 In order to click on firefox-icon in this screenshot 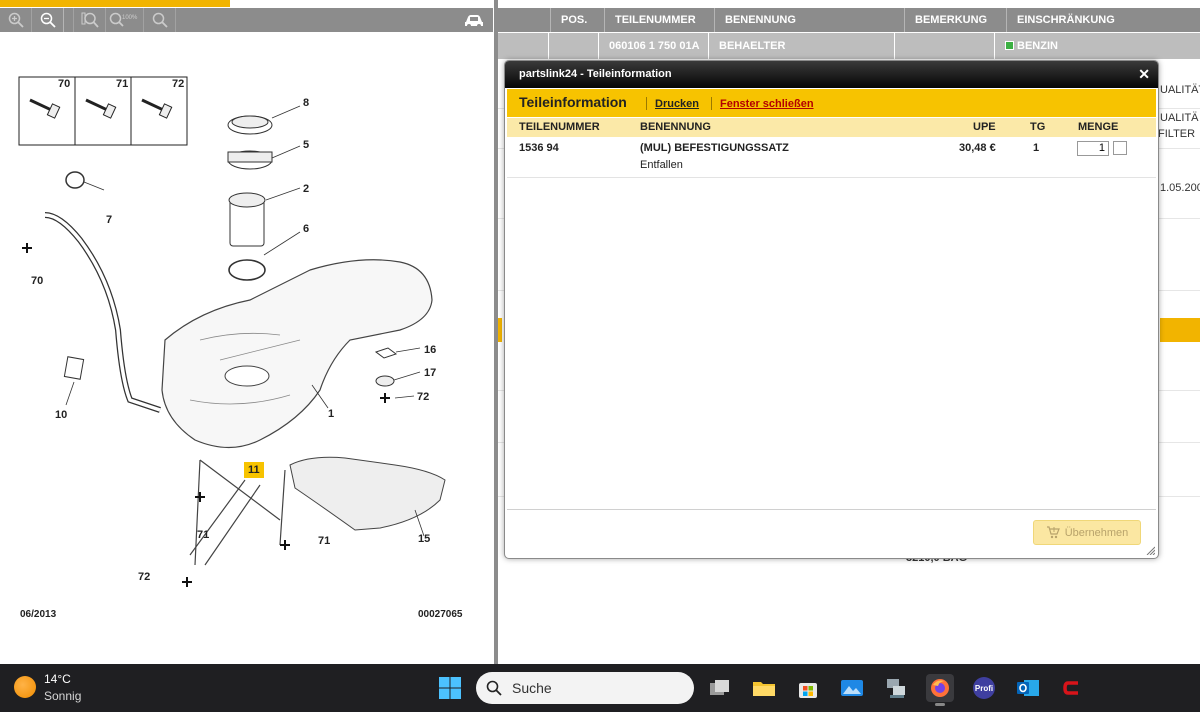, I will do `click(940, 690)`.